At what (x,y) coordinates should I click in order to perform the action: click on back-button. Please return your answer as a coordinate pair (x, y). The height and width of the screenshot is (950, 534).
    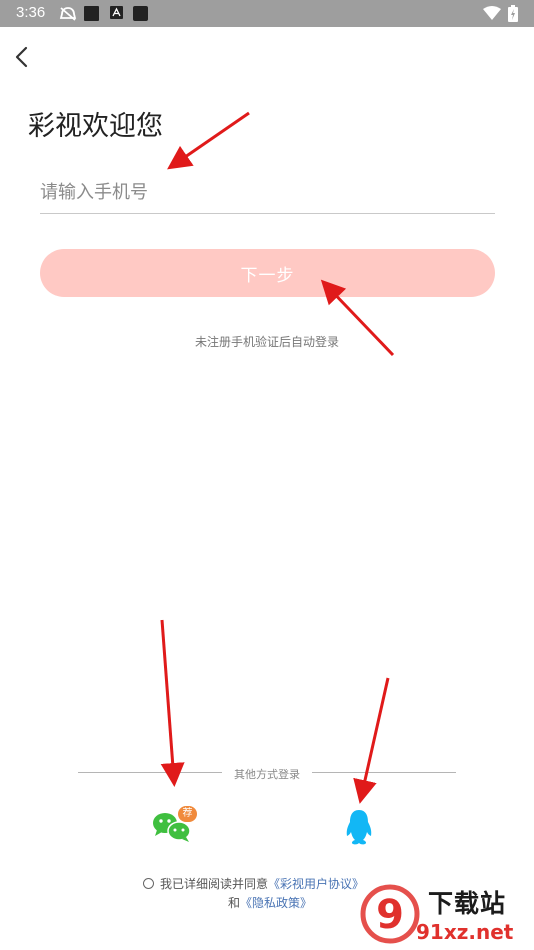
    Looking at the image, I should click on (24, 57).